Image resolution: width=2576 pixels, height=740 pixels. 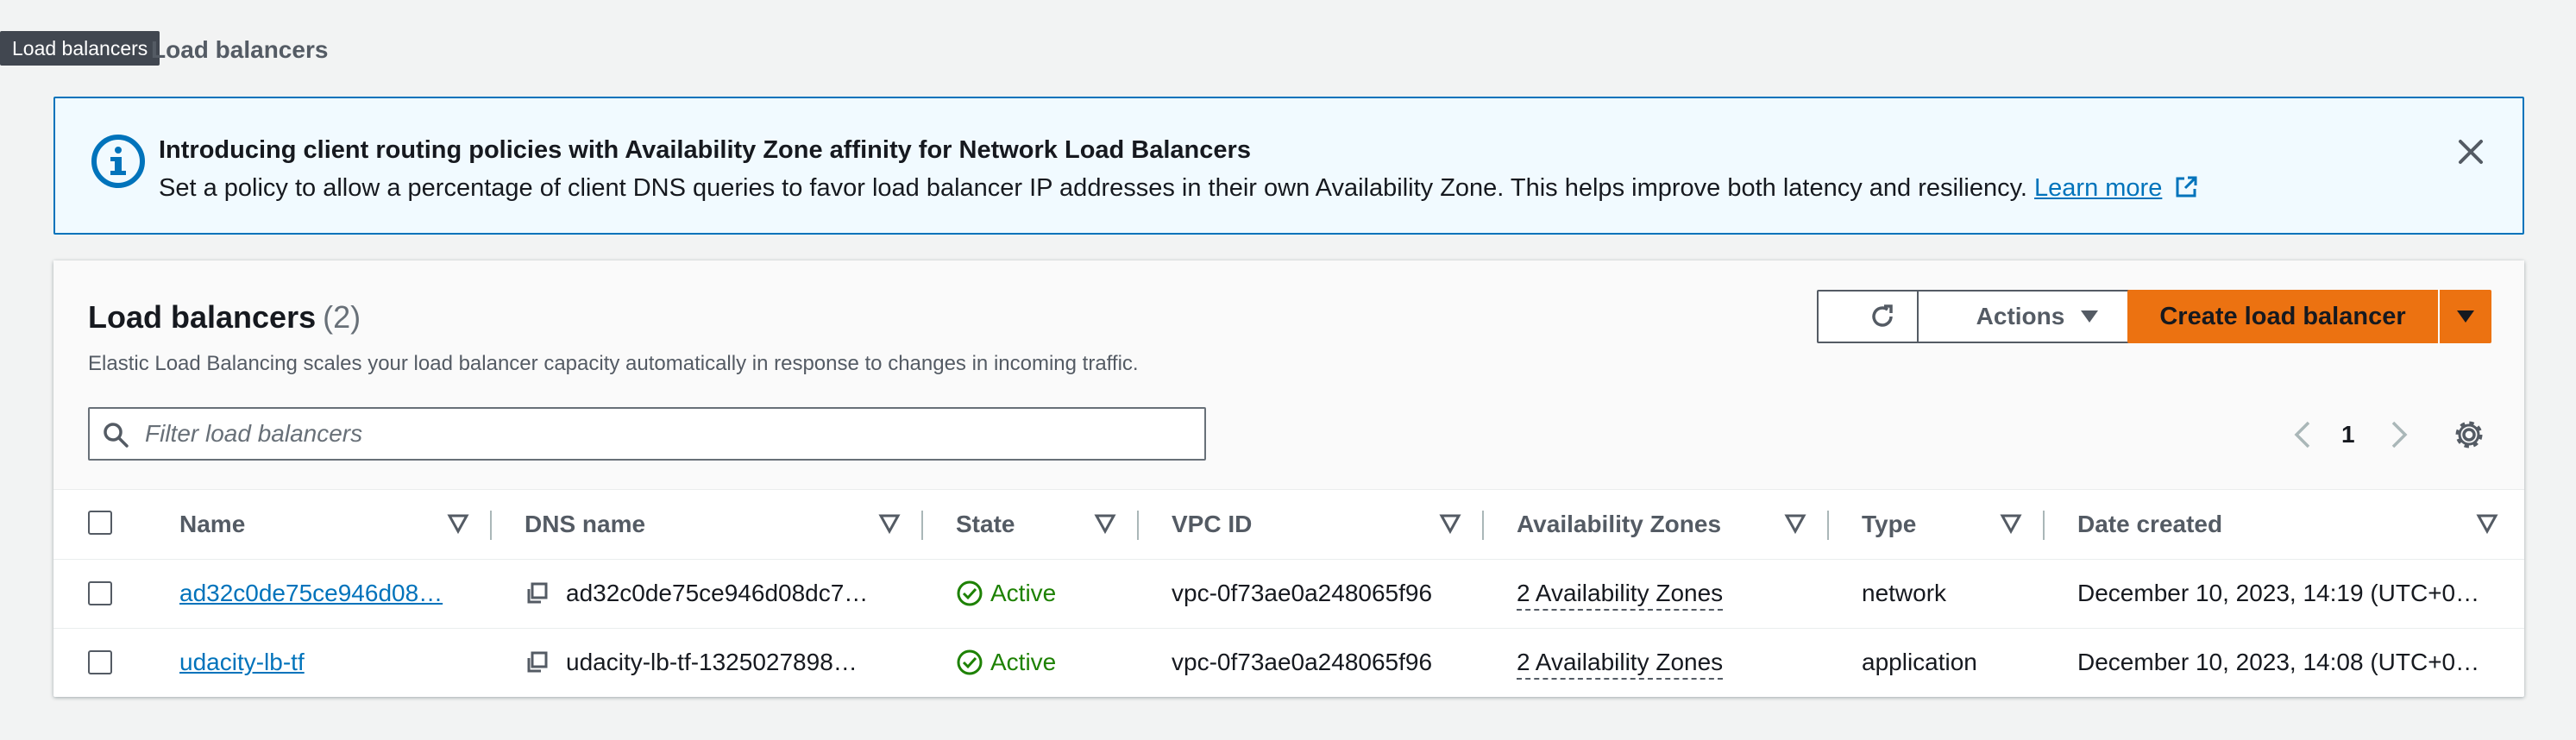 I want to click on info-icon, so click(x=118, y=161).